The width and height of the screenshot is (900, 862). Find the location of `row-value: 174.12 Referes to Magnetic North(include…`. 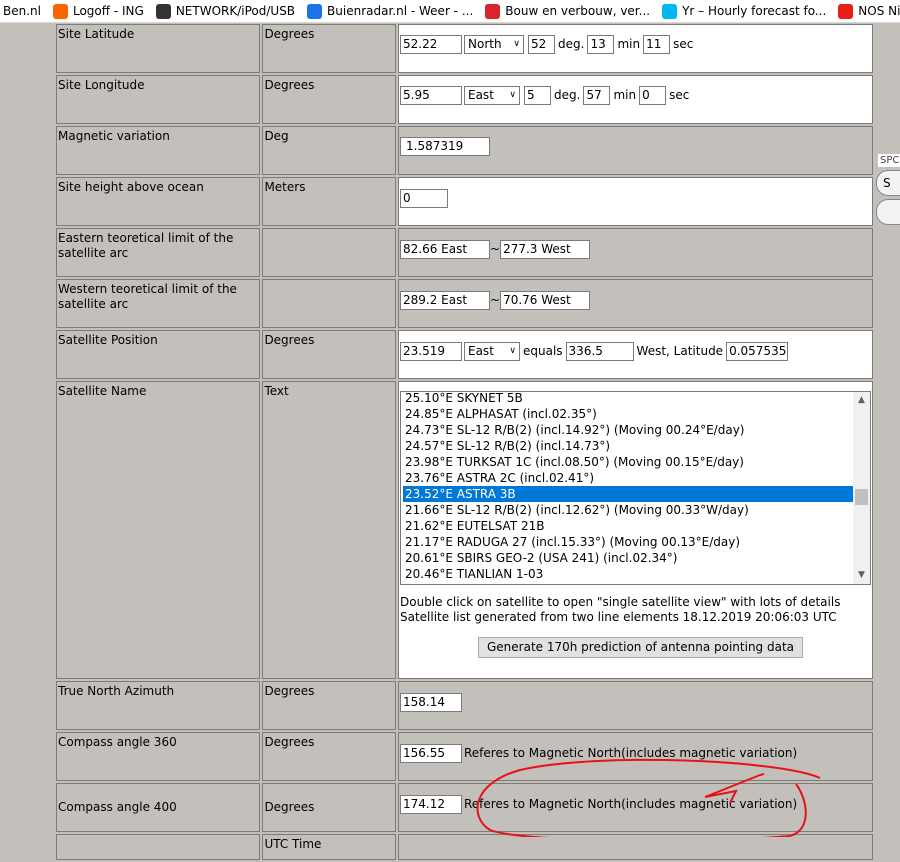

row-value: 174.12 Referes to Magnetic North(include… is located at coordinates (635, 807).